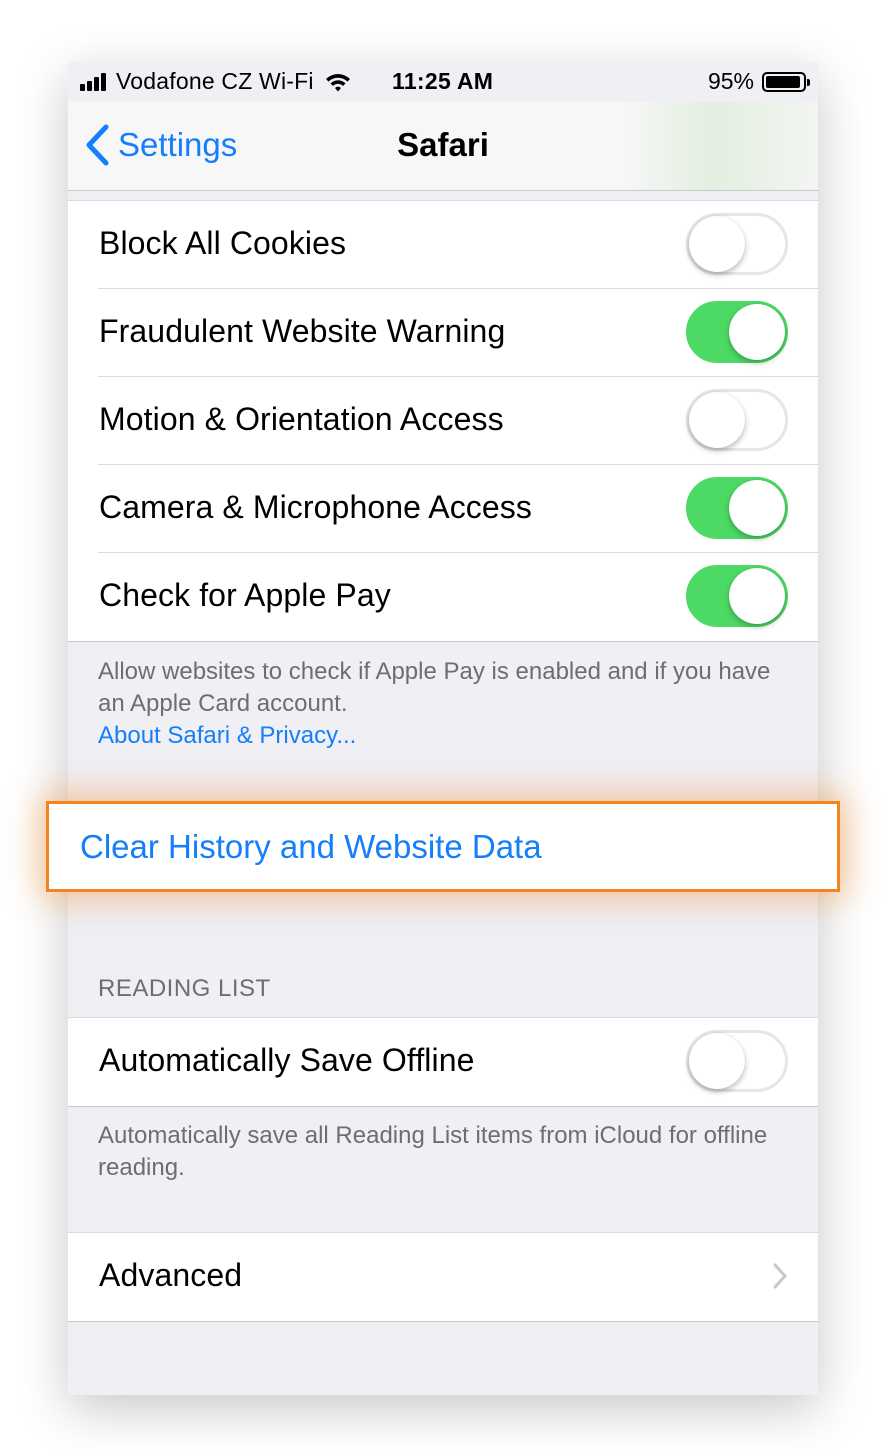 Image resolution: width=886 pixels, height=1456 pixels. I want to click on status-time: 11:25 AM, so click(443, 81).